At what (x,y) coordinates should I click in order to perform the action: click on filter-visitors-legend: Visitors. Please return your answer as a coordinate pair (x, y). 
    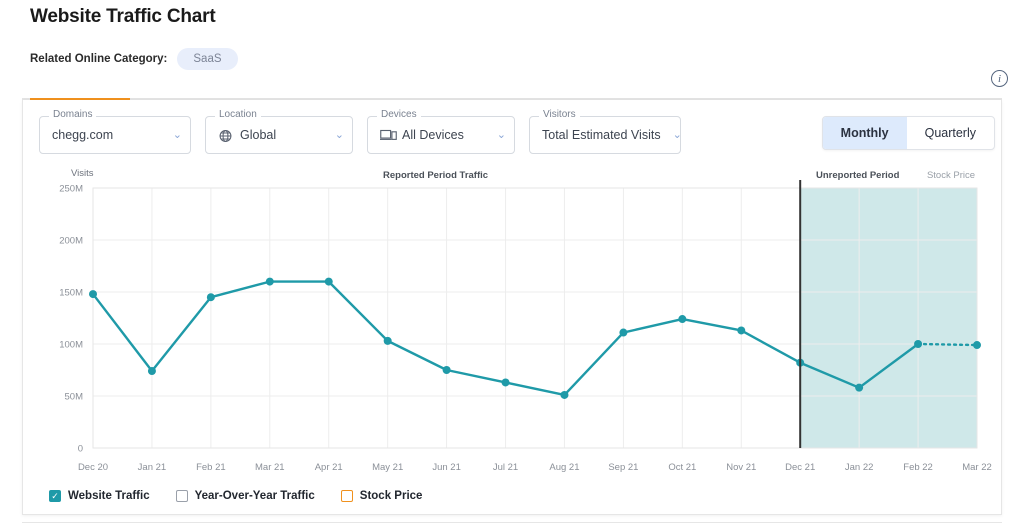
    Looking at the image, I should click on (559, 115).